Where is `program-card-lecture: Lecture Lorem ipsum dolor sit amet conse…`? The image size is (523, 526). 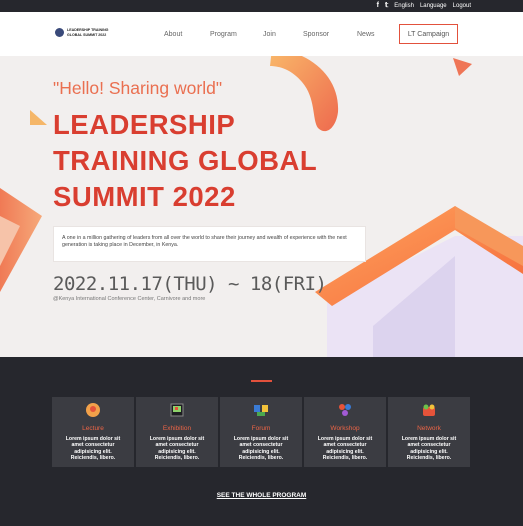 program-card-lecture: Lecture Lorem ipsum dolor sit amet conse… is located at coordinates (93, 432).